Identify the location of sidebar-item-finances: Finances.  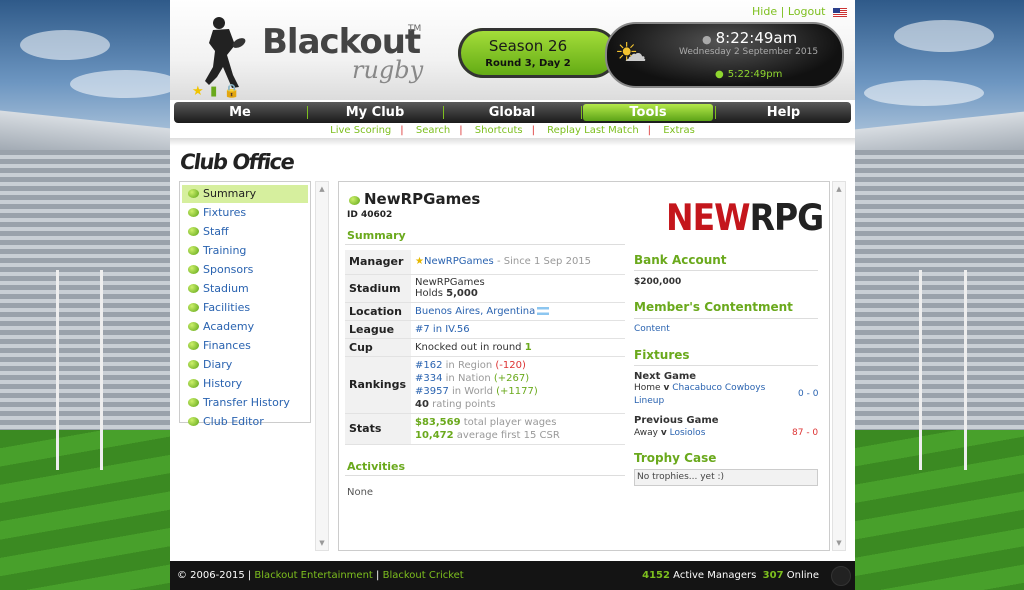
(245, 346).